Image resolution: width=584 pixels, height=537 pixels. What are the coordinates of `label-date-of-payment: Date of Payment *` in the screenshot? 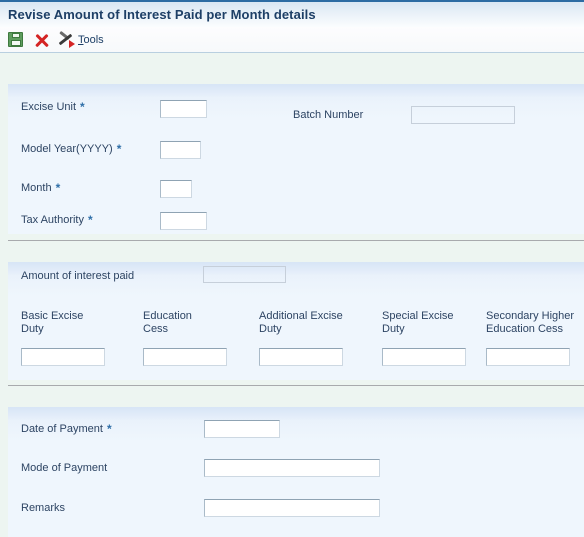 It's located at (66, 429).